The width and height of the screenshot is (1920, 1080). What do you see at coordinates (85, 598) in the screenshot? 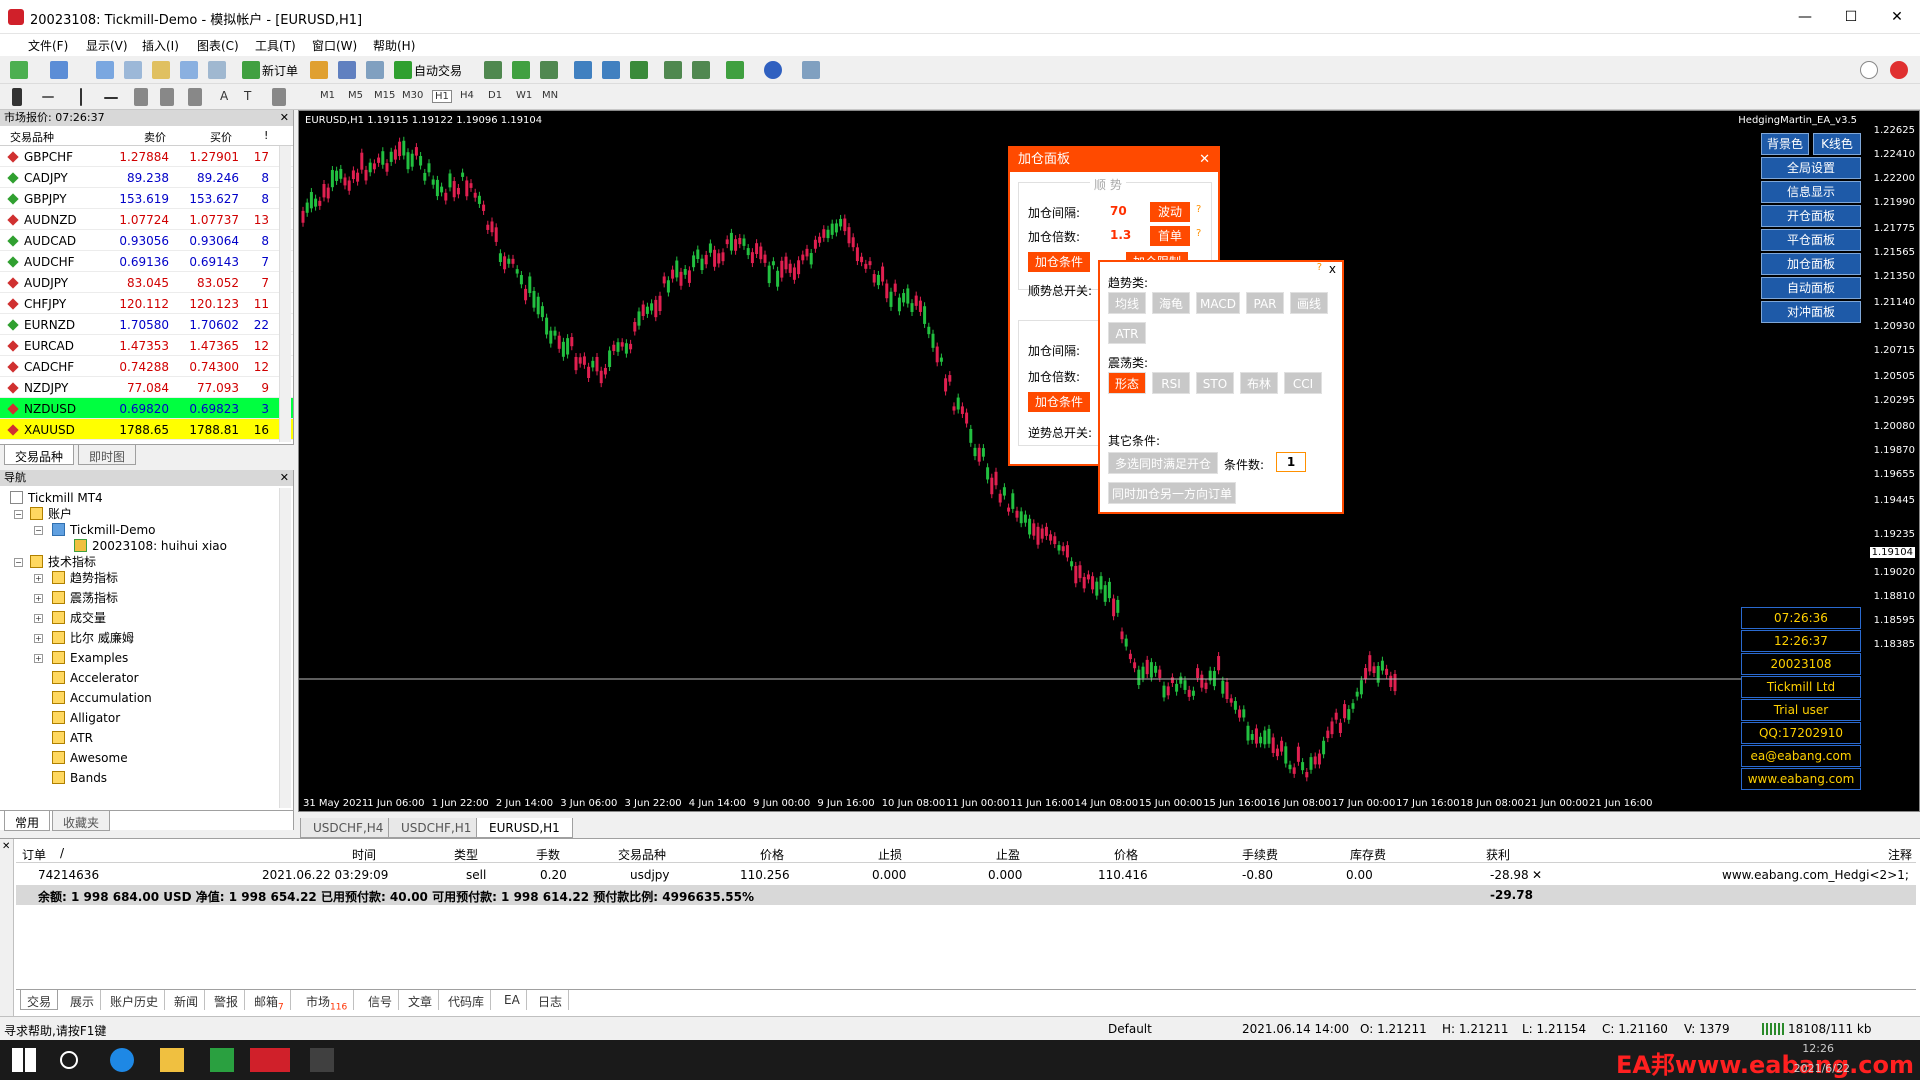
I see `nav-oscillators: 震荡指标` at bounding box center [85, 598].